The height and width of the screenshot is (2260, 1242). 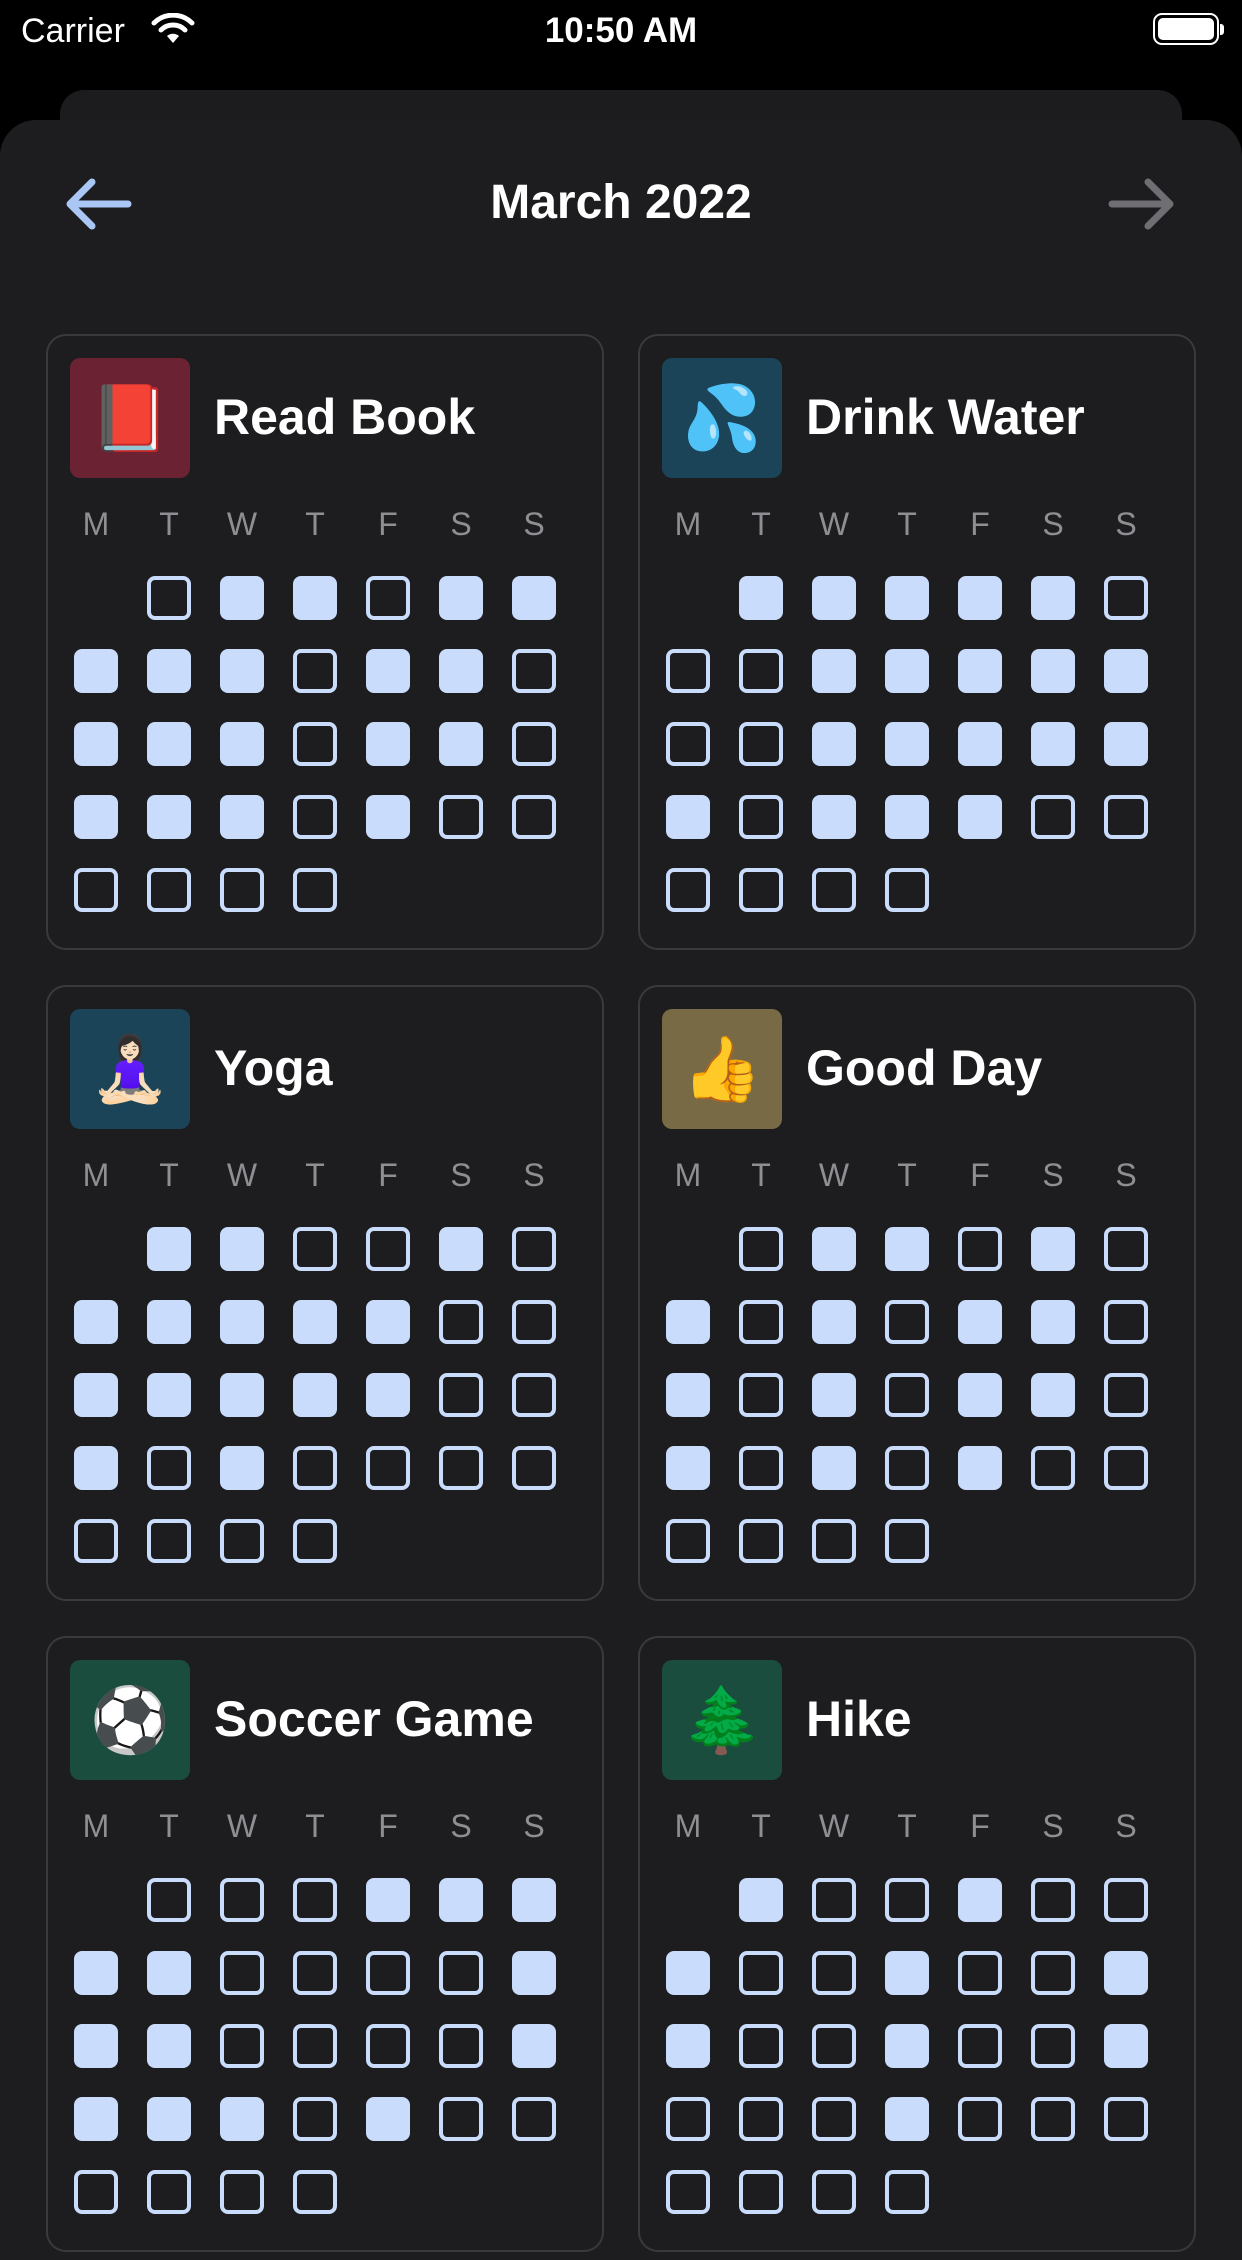 What do you see at coordinates (917, 1944) in the screenshot?
I see `habit-card: 🌲 Hike M T W T F S S` at bounding box center [917, 1944].